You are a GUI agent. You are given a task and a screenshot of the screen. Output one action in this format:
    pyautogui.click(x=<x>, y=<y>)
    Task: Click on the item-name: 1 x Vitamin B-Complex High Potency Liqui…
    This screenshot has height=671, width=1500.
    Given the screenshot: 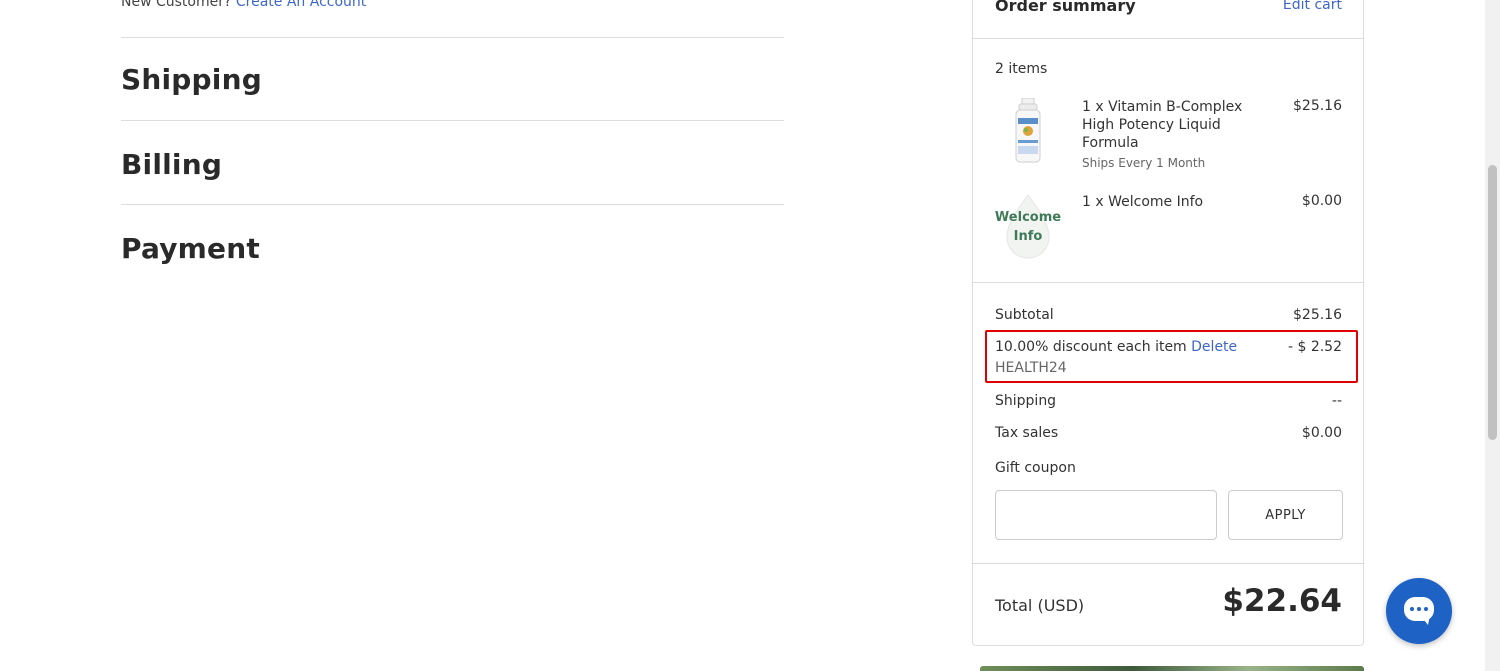 What is the action you would take?
    pyautogui.click(x=1162, y=125)
    